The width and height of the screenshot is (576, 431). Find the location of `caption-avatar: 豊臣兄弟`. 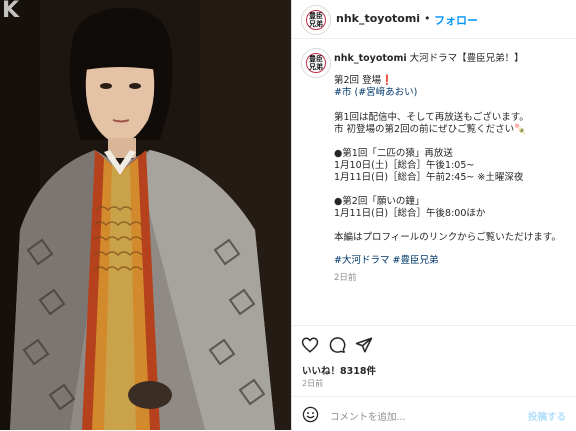

caption-avatar: 豊臣兄弟 is located at coordinates (316, 63).